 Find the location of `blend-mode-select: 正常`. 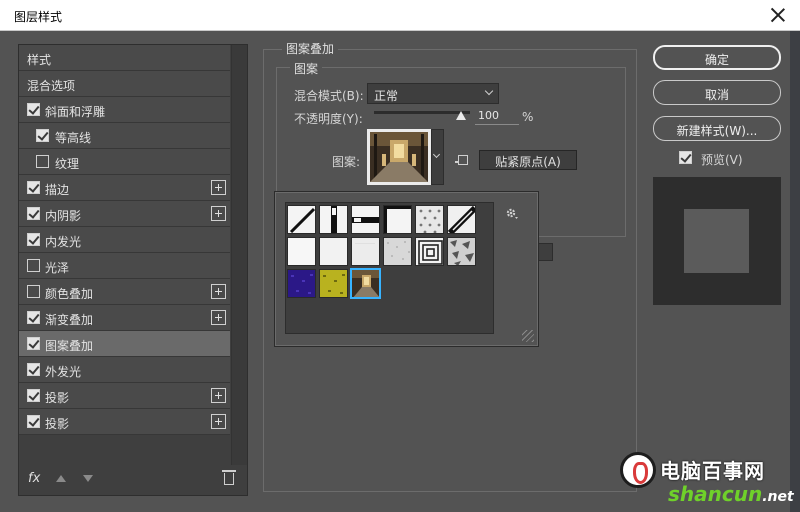

blend-mode-select: 正常 is located at coordinates (433, 93).